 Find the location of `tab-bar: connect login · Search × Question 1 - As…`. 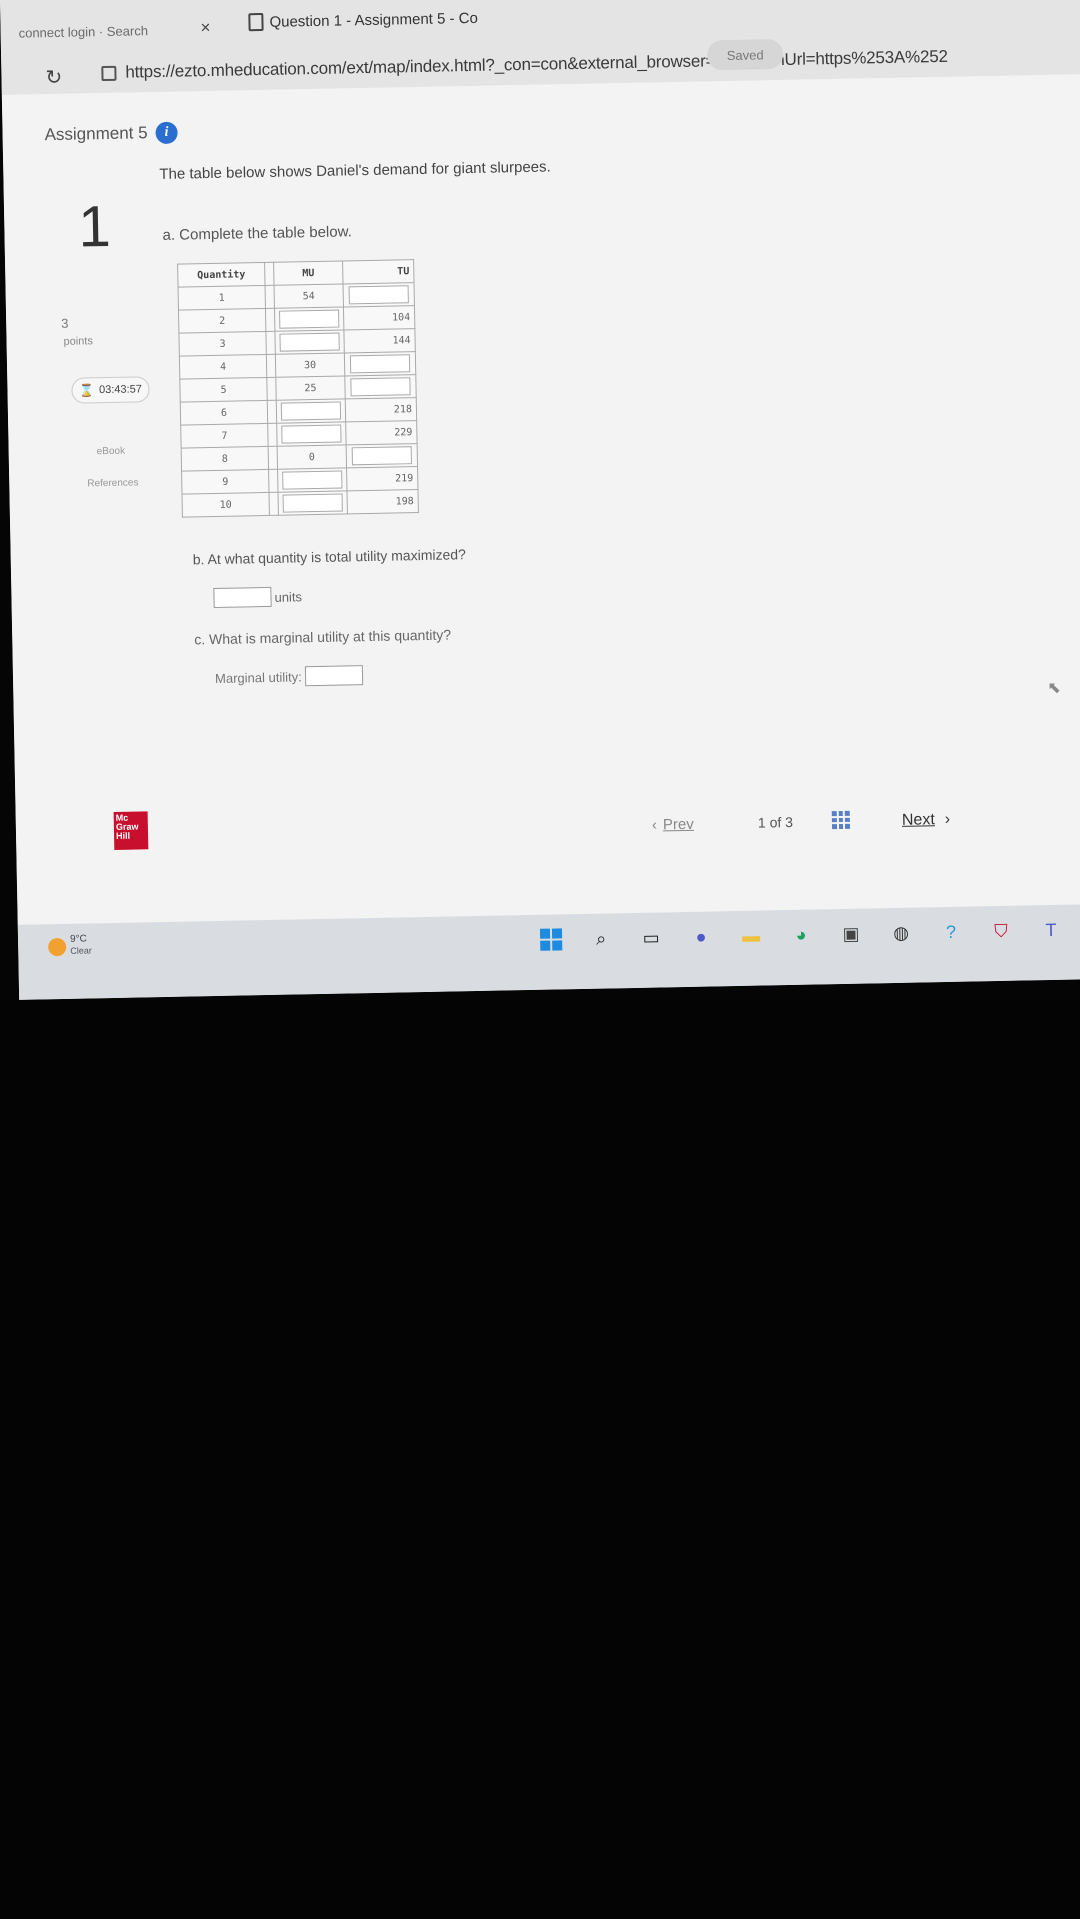

tab-bar: connect login · Search × Question 1 - As… is located at coordinates (540, 24).